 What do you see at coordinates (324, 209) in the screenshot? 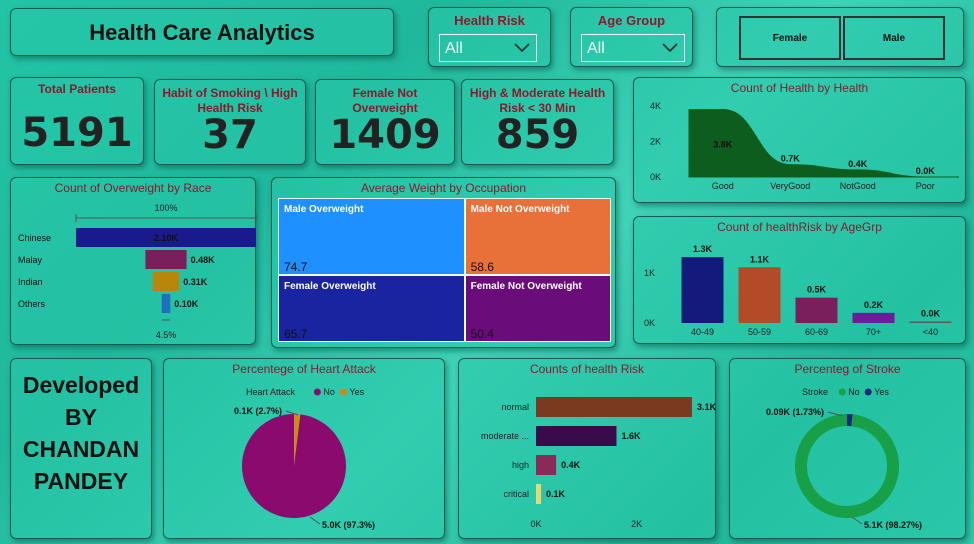
I see `treemap-cell-label: Male Overweight` at bounding box center [324, 209].